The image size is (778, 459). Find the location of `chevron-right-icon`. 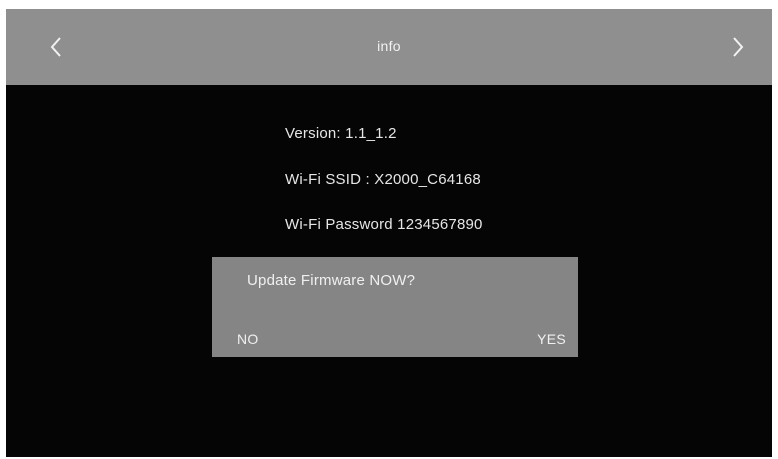

chevron-right-icon is located at coordinates (738, 47).